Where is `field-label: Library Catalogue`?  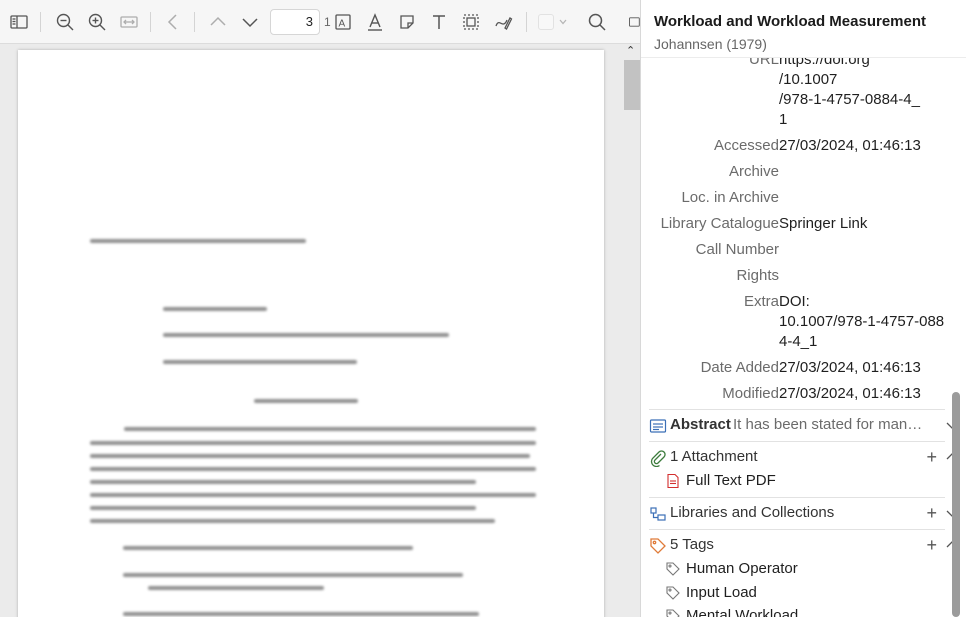 field-label: Library Catalogue is located at coordinates (719, 223).